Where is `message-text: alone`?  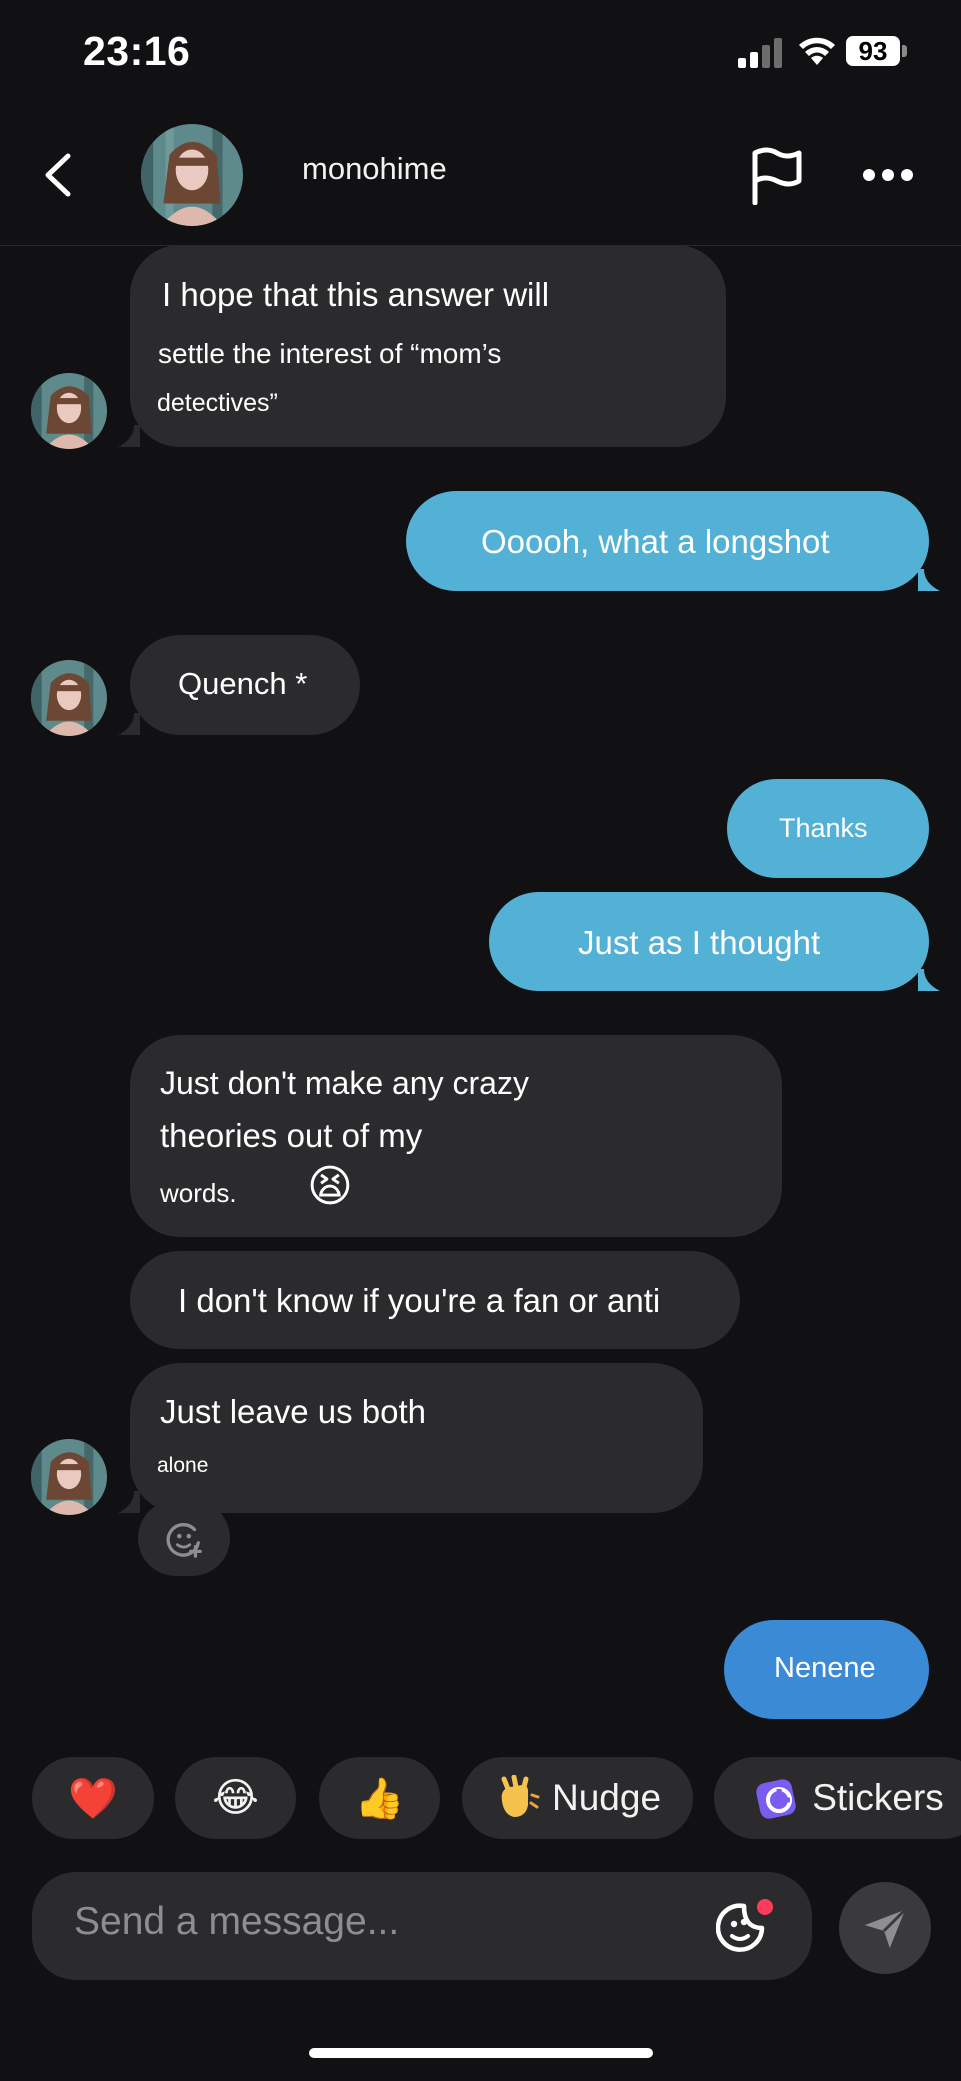
message-text: alone is located at coordinates (183, 1465).